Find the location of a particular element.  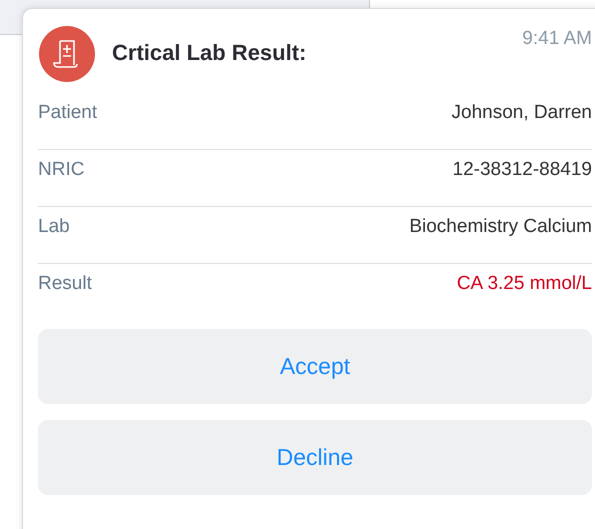

field-label: Patient is located at coordinates (68, 113).